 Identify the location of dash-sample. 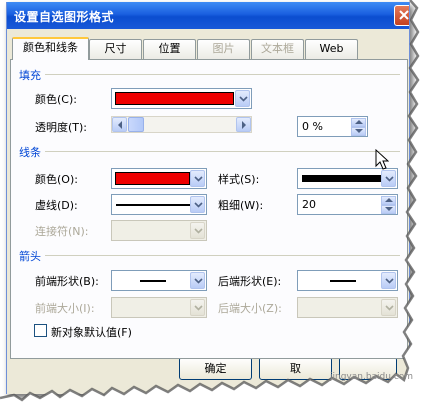
(153, 205).